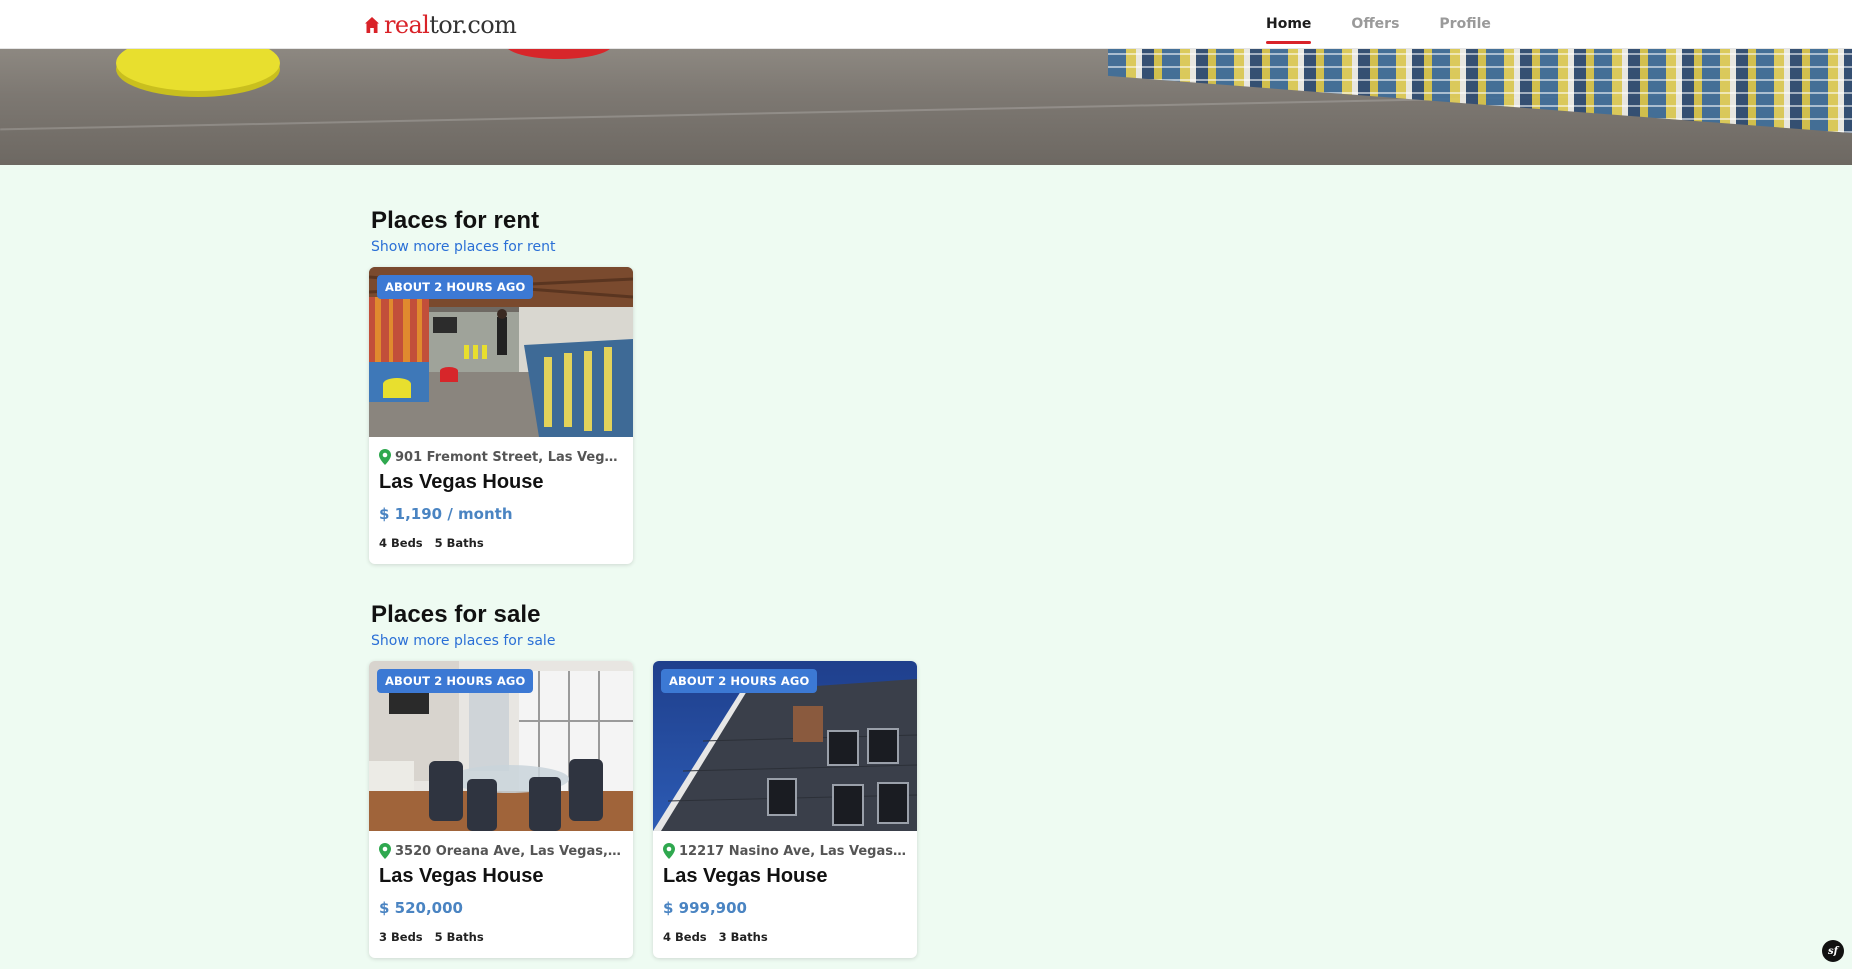  Describe the element at coordinates (431, 543) in the screenshot. I see `listing-specs: 4 Beds 5 Baths` at that location.